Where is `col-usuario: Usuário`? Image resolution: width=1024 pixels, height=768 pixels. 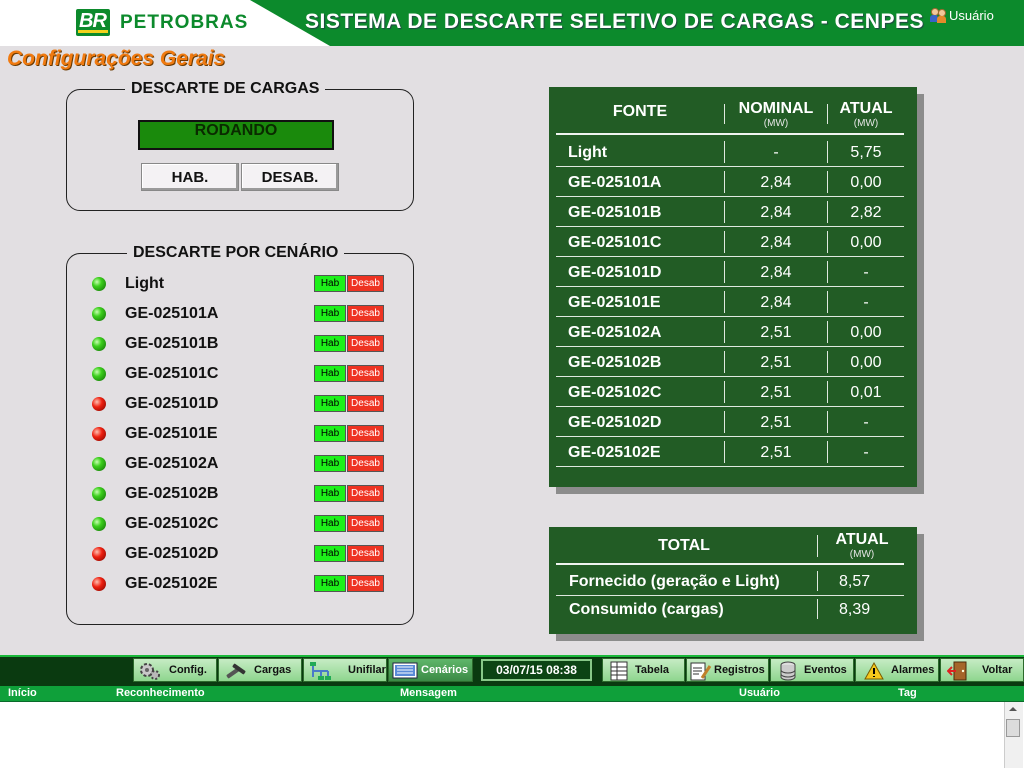
col-usuario: Usuário is located at coordinates (759, 693).